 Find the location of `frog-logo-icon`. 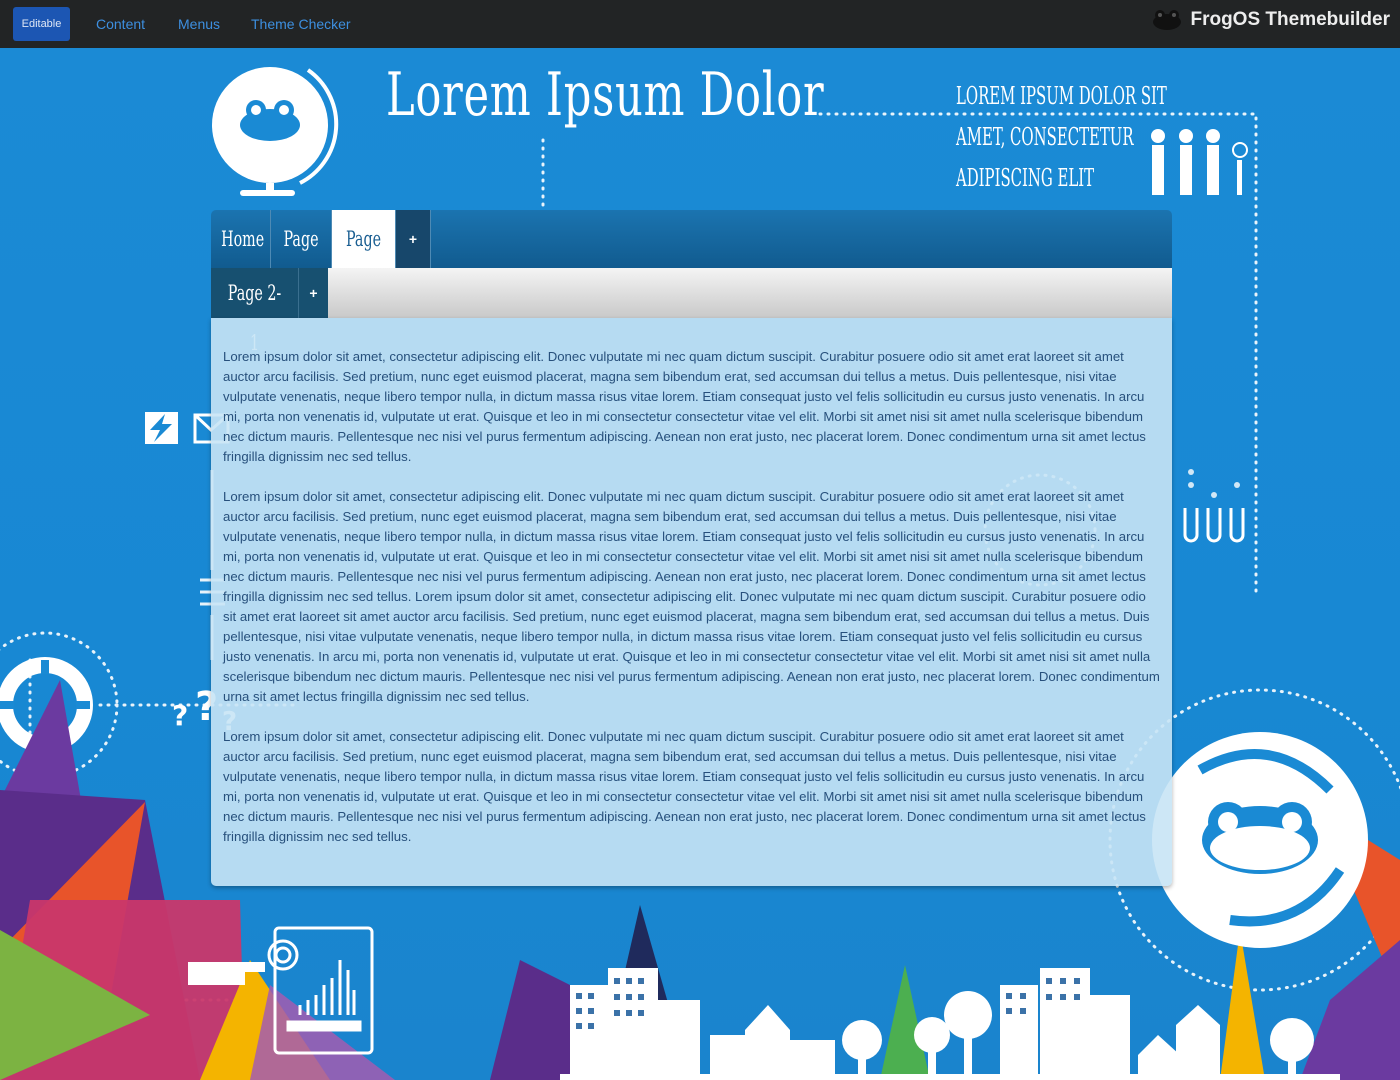

frog-logo-icon is located at coordinates (1167, 20).